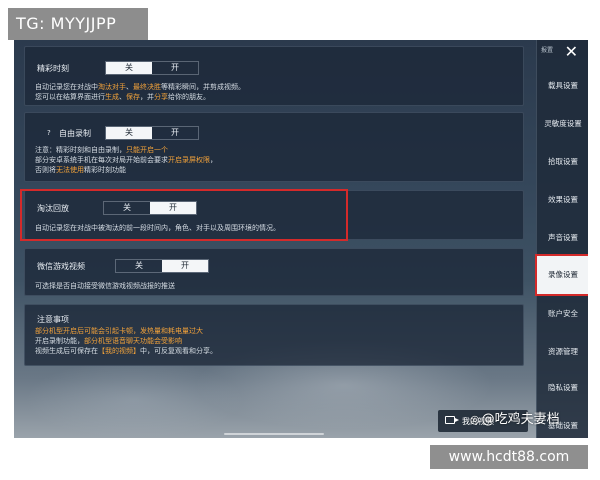 This screenshot has width=600, height=480. What do you see at coordinates (562, 351) in the screenshot?
I see `sidebar-item-resources: 资源管理` at bounding box center [562, 351].